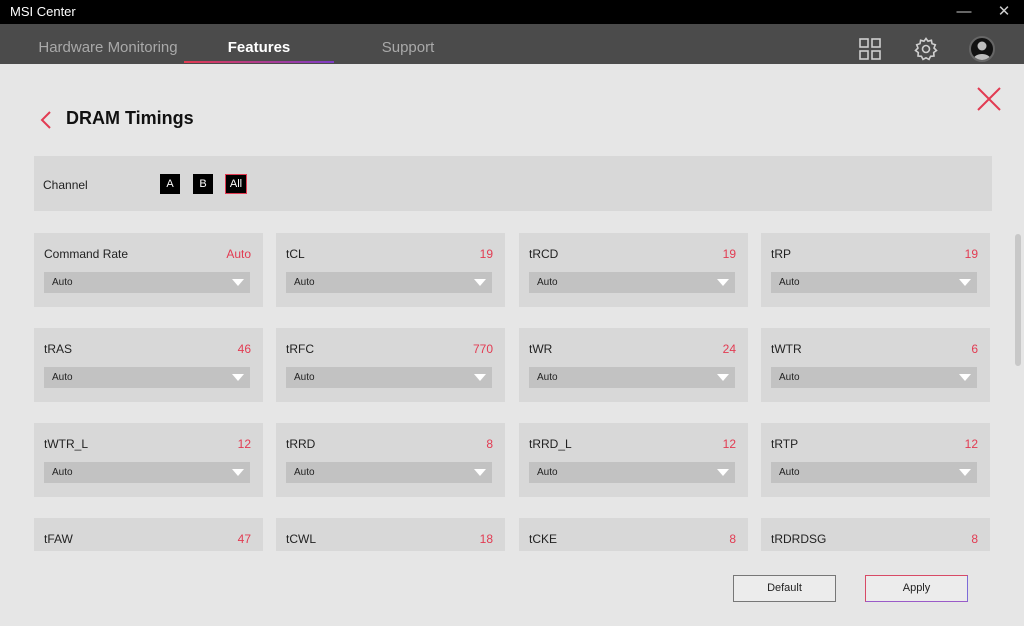 The height and width of the screenshot is (626, 1024). I want to click on timing-value: 46, so click(244, 349).